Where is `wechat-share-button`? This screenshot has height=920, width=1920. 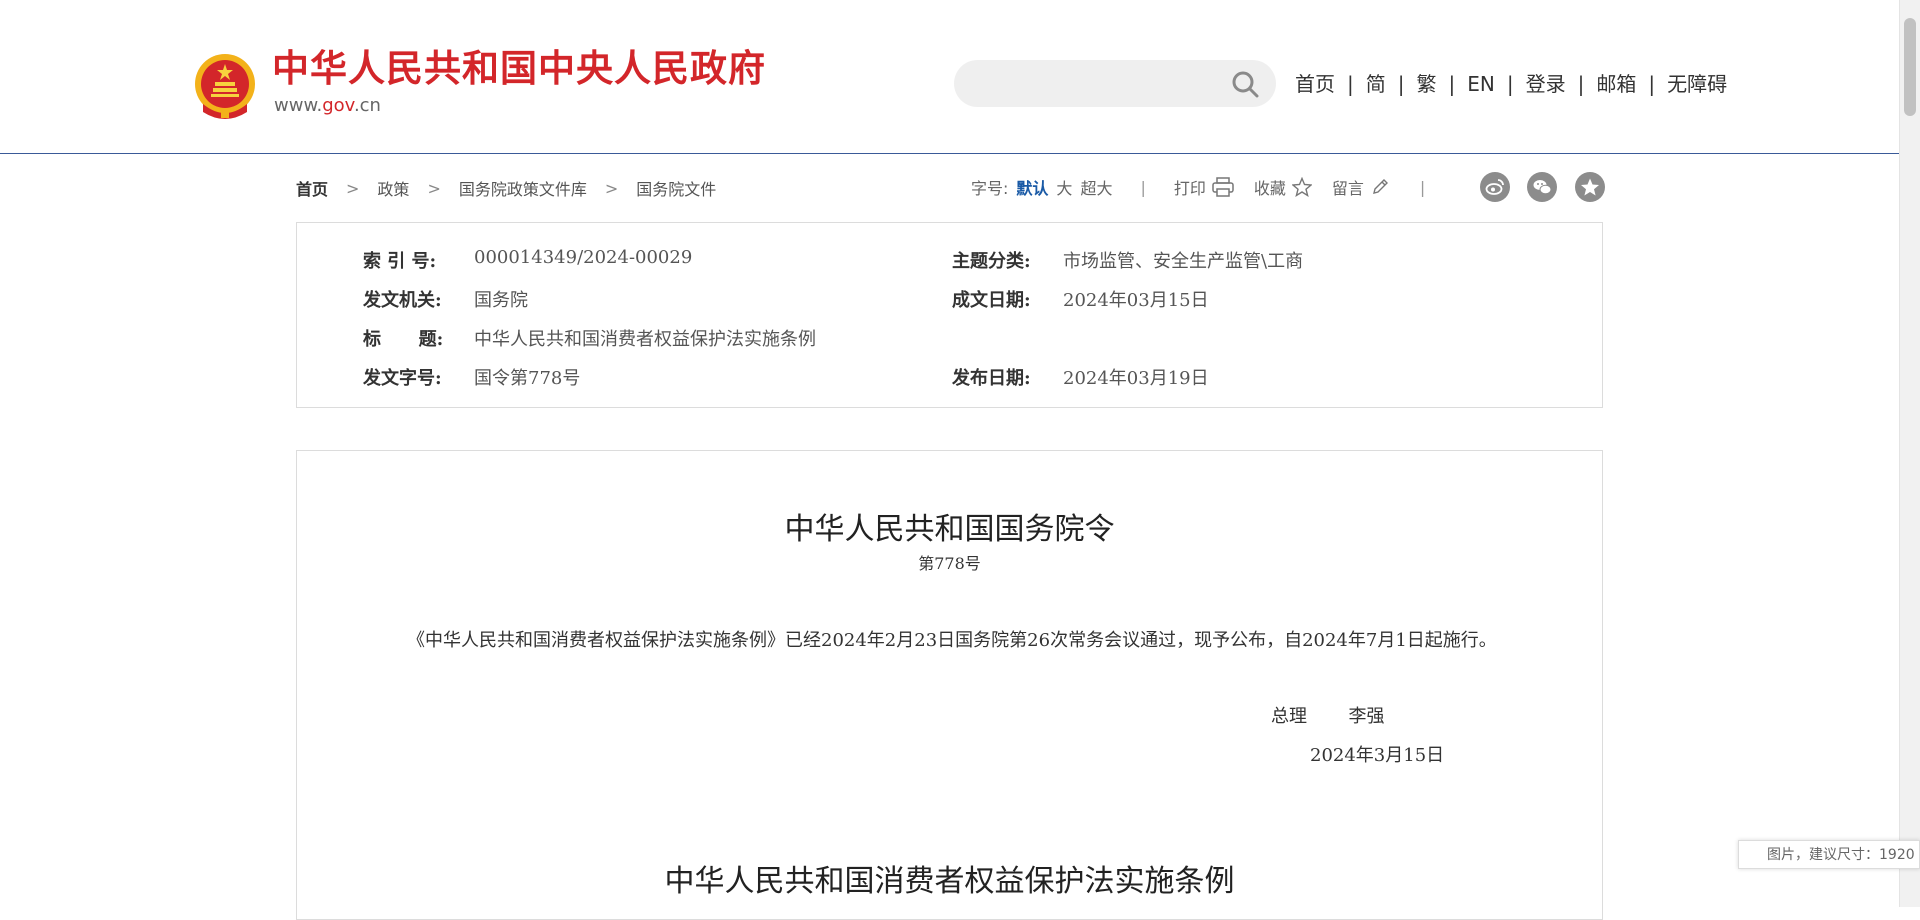 wechat-share-button is located at coordinates (1542, 187).